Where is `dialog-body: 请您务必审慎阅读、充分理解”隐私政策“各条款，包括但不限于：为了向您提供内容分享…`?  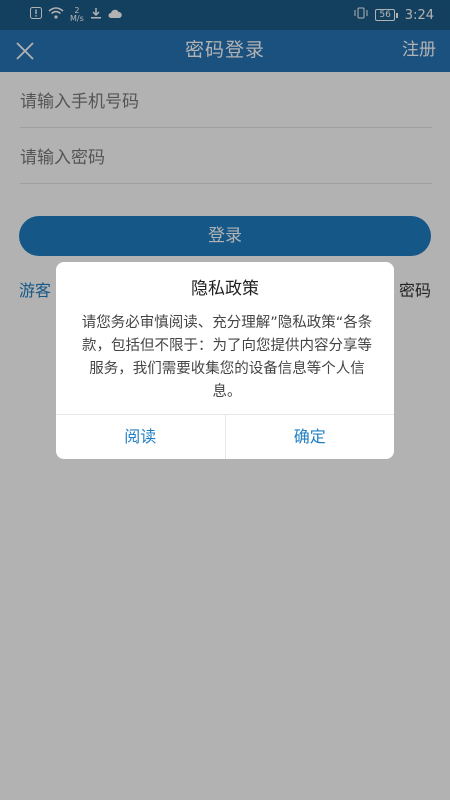 dialog-body: 请您务必审慎阅读、充分理解”隐私政策“各条款，包括但不限于：为了向您提供内容分享… is located at coordinates (227, 357).